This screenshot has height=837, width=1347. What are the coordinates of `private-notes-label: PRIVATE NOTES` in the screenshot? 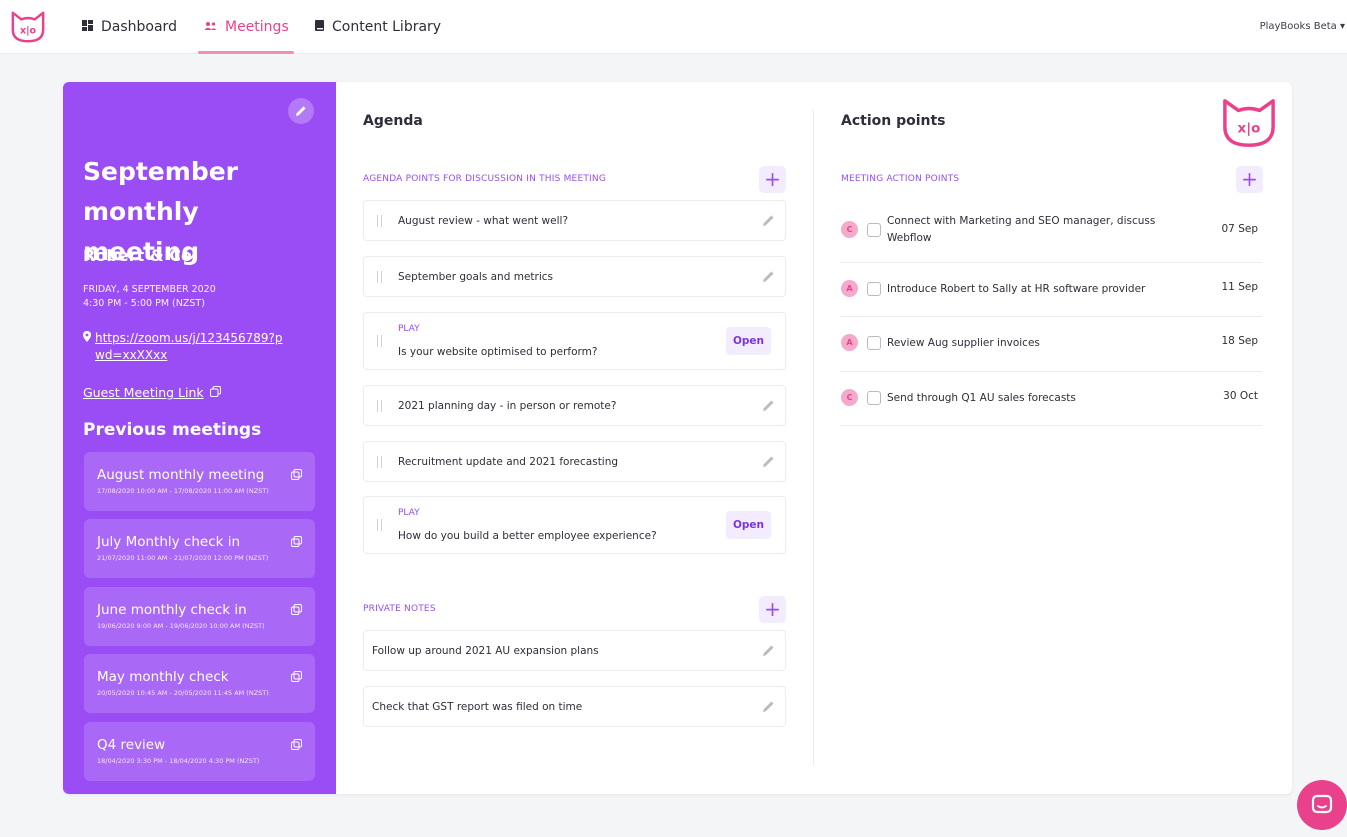 It's located at (399, 609).